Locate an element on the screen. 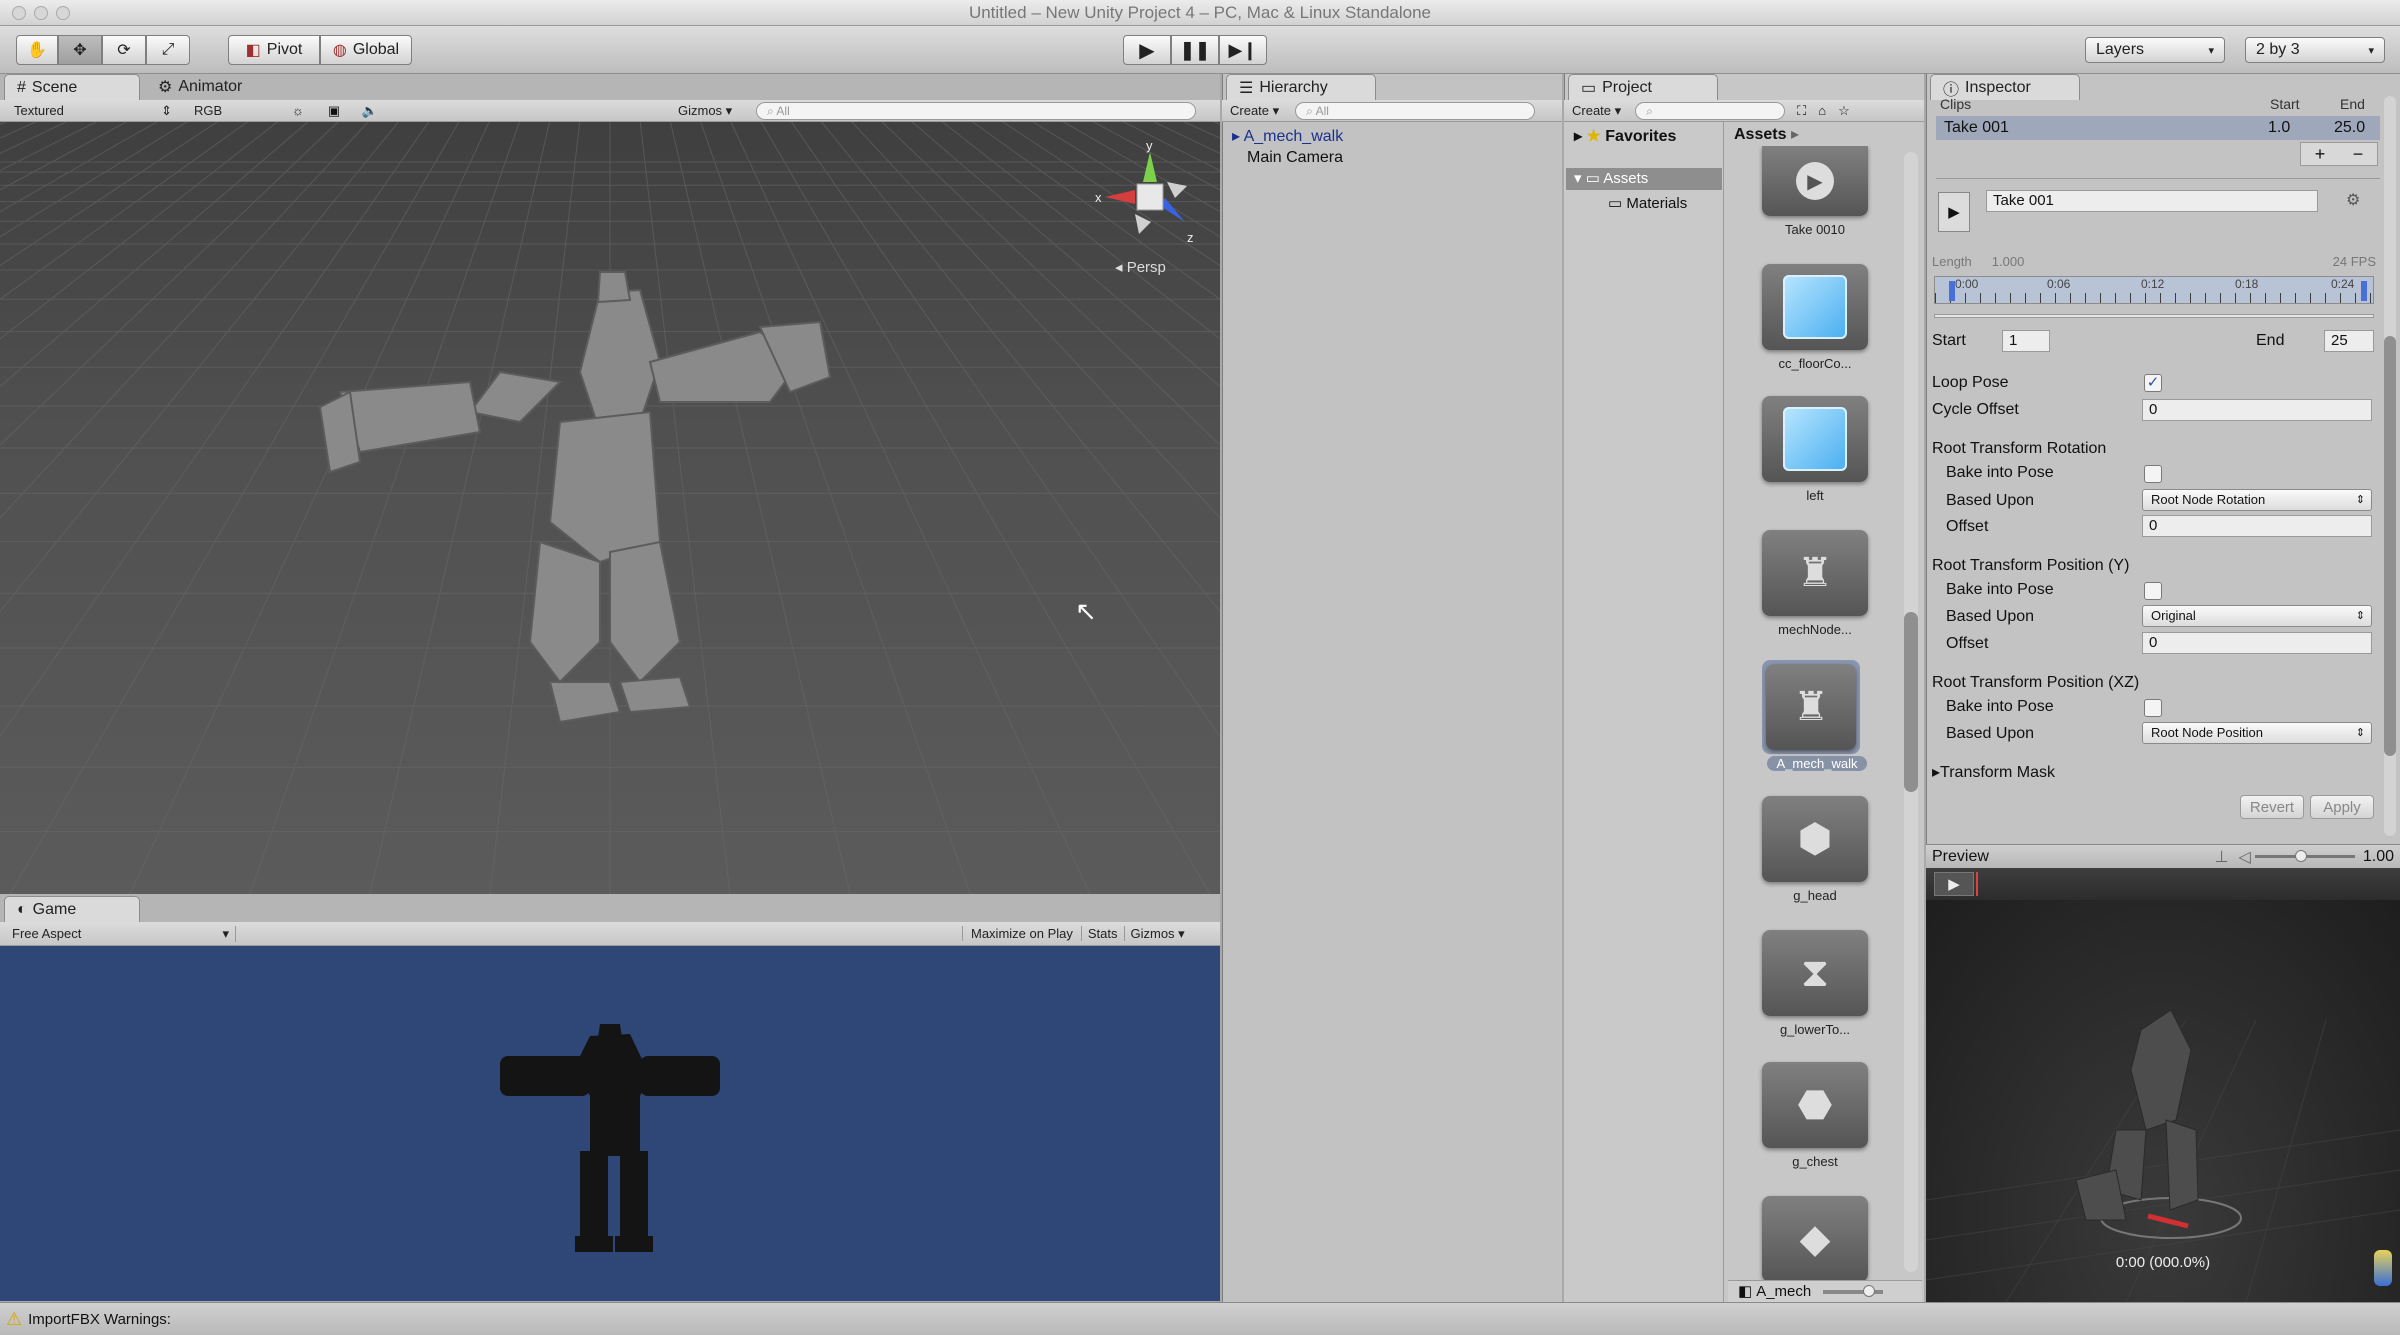 This screenshot has height=1335, width=2400. preview-speed-slider is located at coordinates (2304, 856).